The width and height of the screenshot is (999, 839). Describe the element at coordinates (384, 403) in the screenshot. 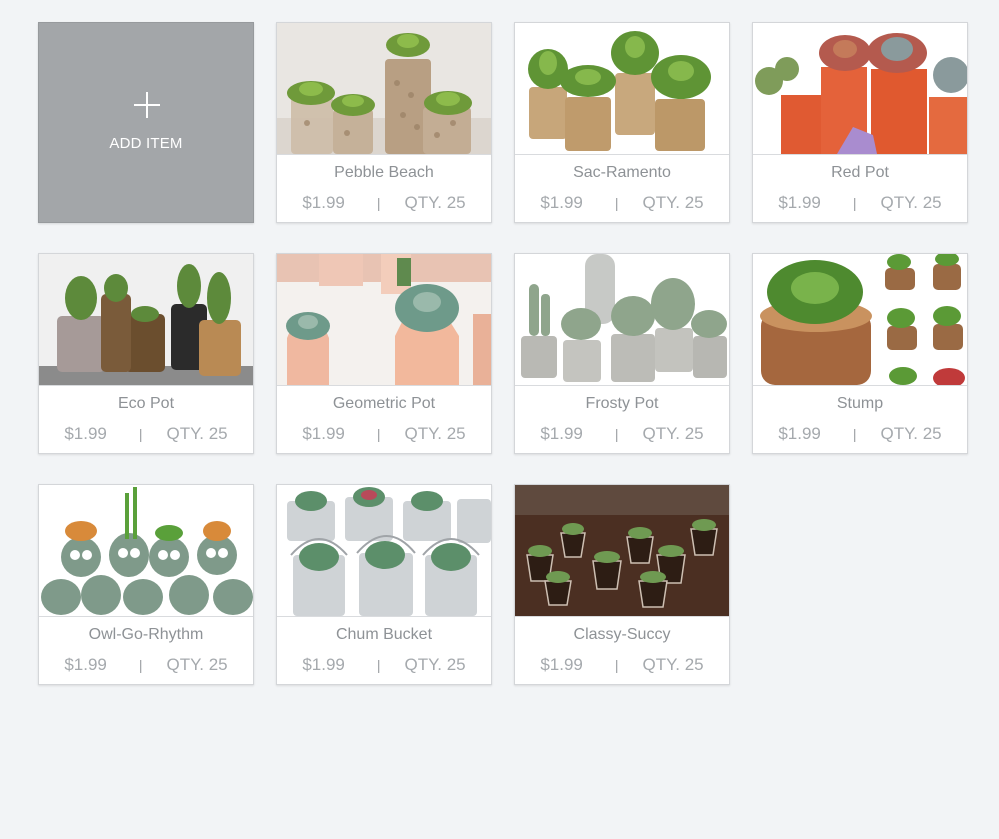

I see `product-name: Geometric Pot` at that location.